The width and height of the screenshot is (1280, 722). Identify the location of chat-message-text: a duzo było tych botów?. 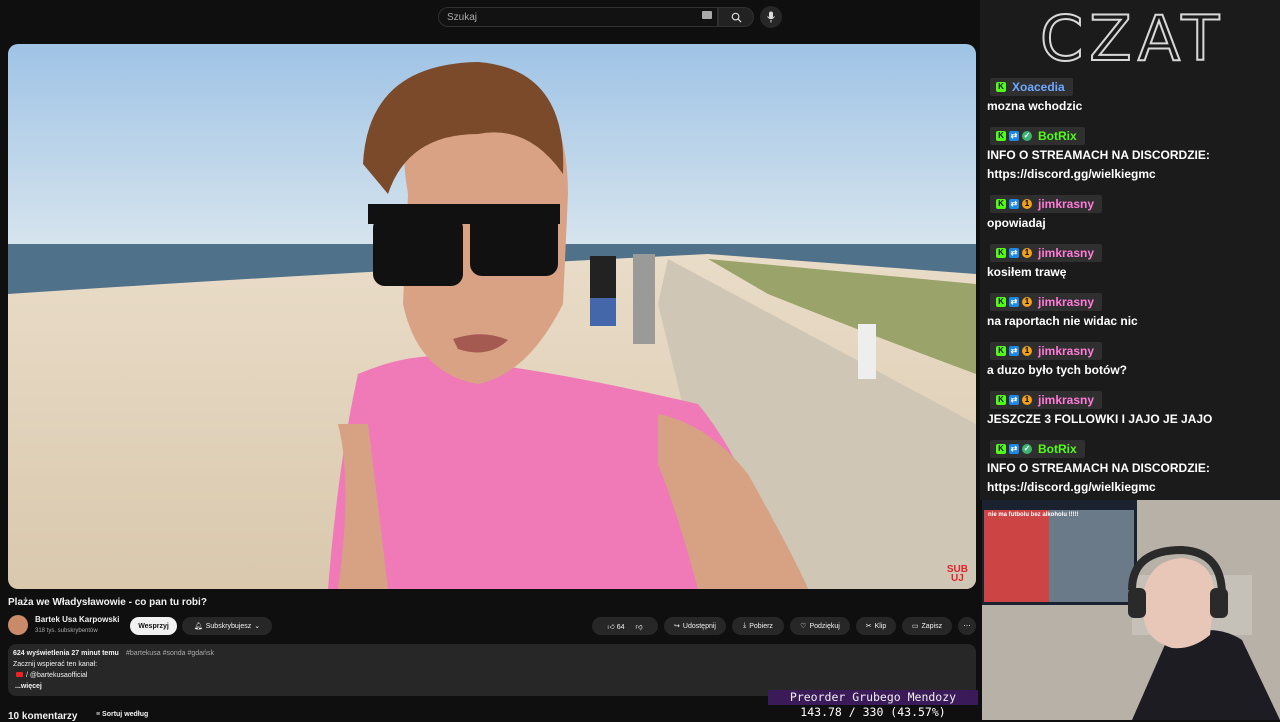
(1057, 370).